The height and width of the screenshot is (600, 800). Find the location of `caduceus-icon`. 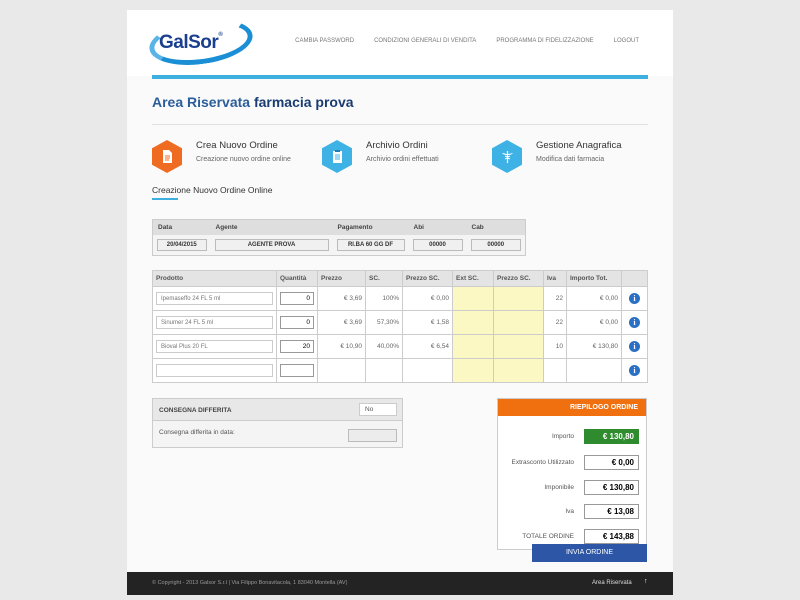

caduceus-icon is located at coordinates (507, 156).